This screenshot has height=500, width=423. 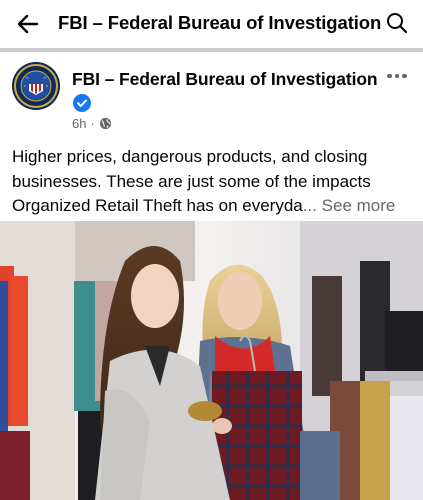 I want to click on globe-icon, so click(x=105, y=123).